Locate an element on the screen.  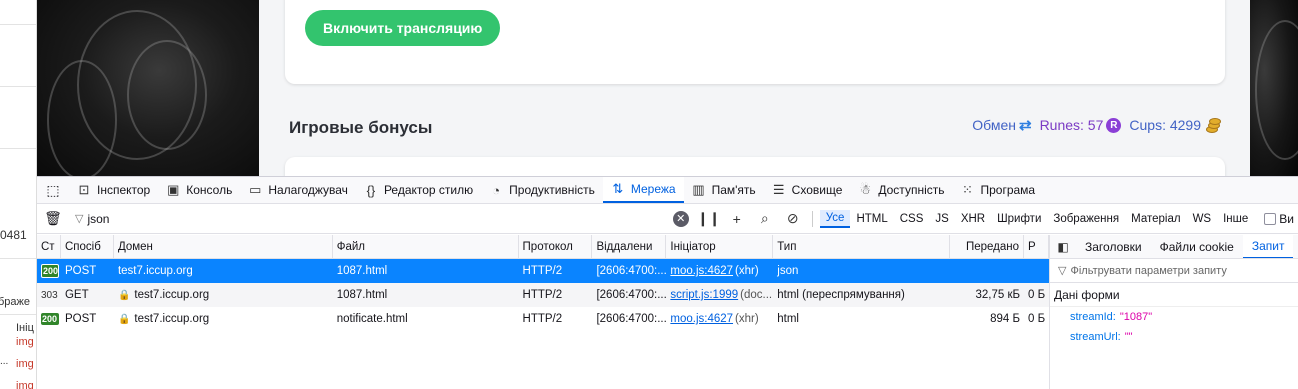
param-filter-placeholder: Фільтрувати параметри запиту is located at coordinates (1148, 270).